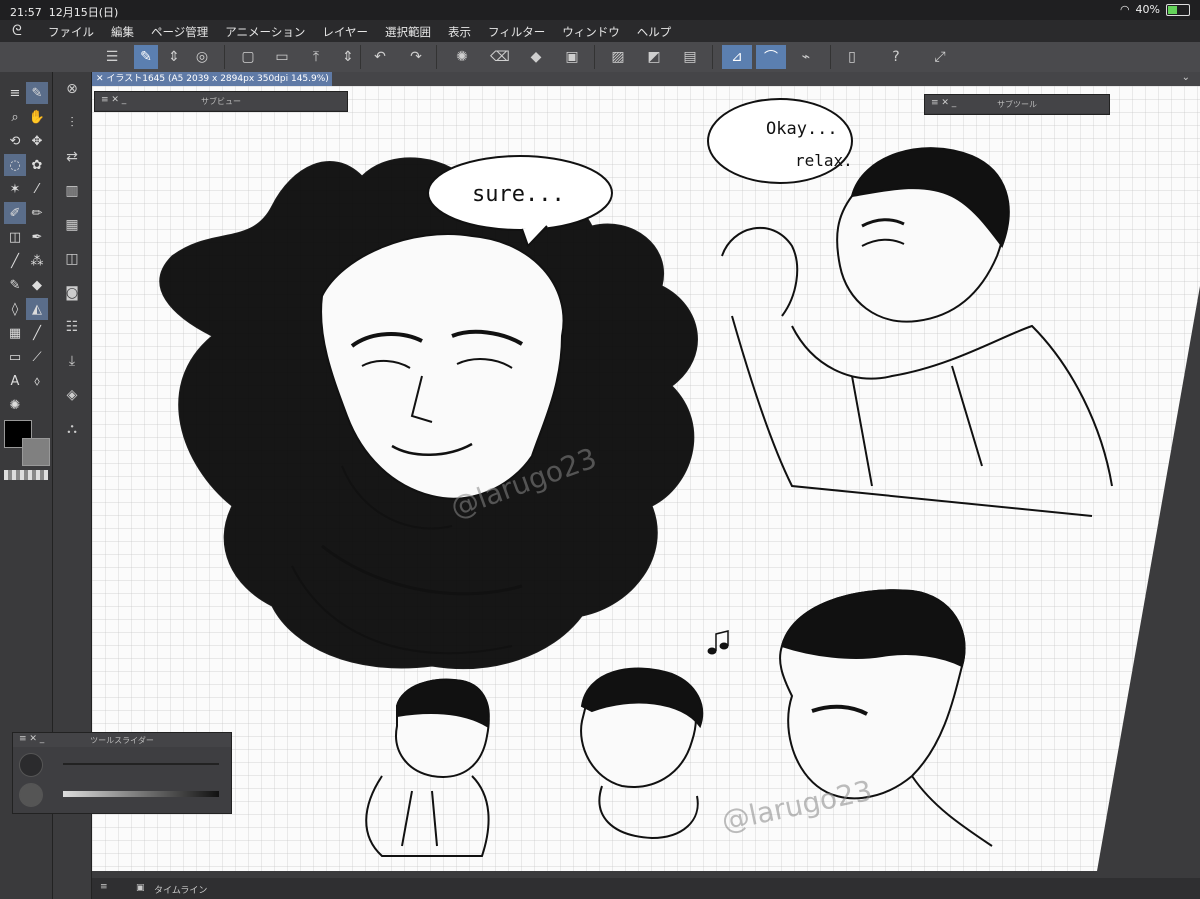  What do you see at coordinates (72, 191) in the screenshot?
I see `timeline-icon: ▥` at bounding box center [72, 191].